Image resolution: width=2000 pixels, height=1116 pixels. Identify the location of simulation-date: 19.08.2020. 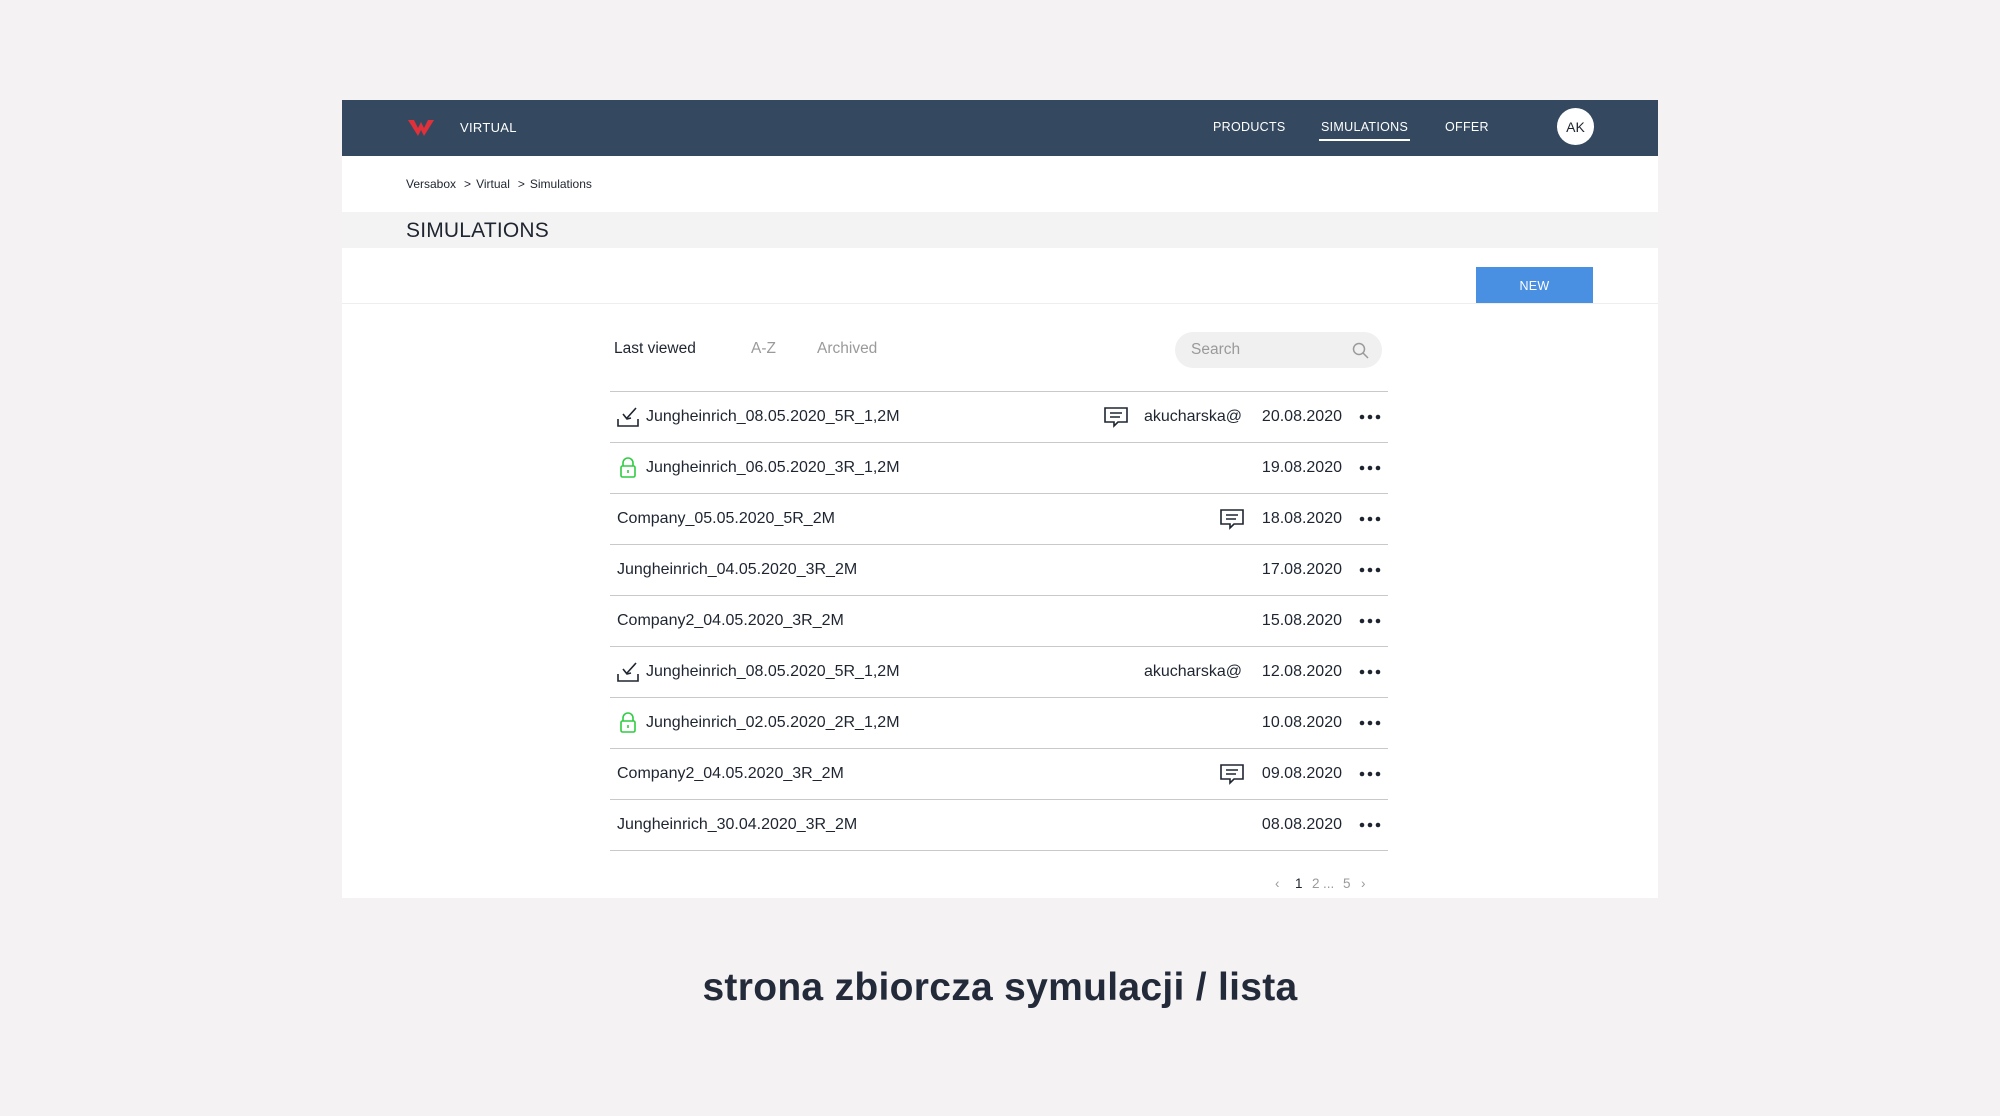
(1301, 467).